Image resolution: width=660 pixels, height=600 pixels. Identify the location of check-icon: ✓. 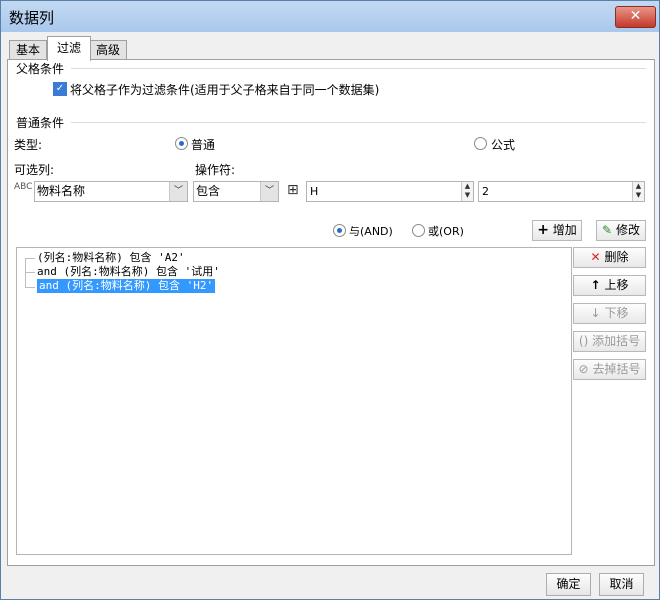
(60, 88).